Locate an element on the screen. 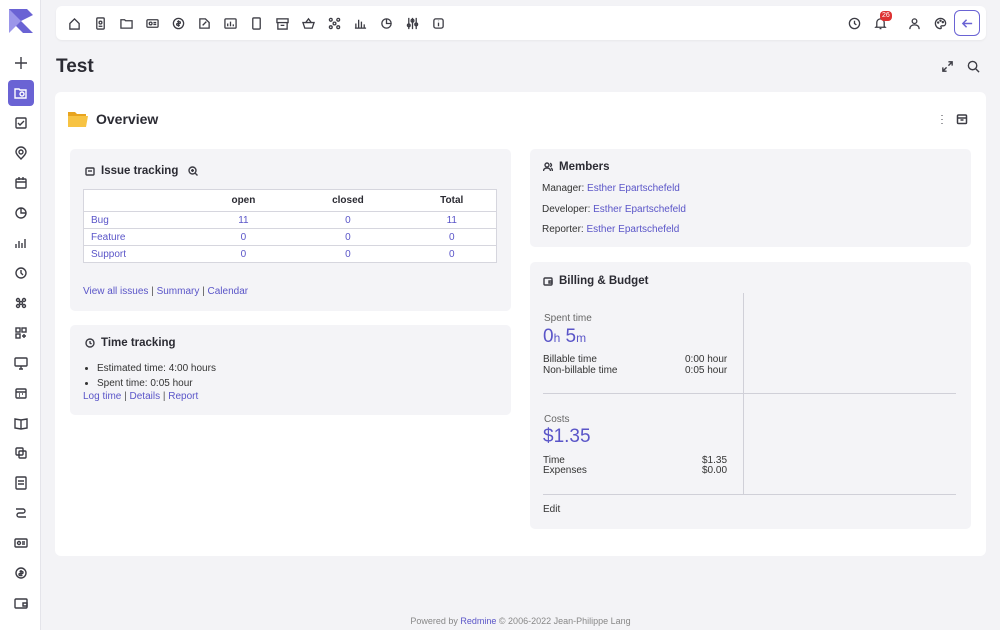  card-icon is located at coordinates (21, 543).